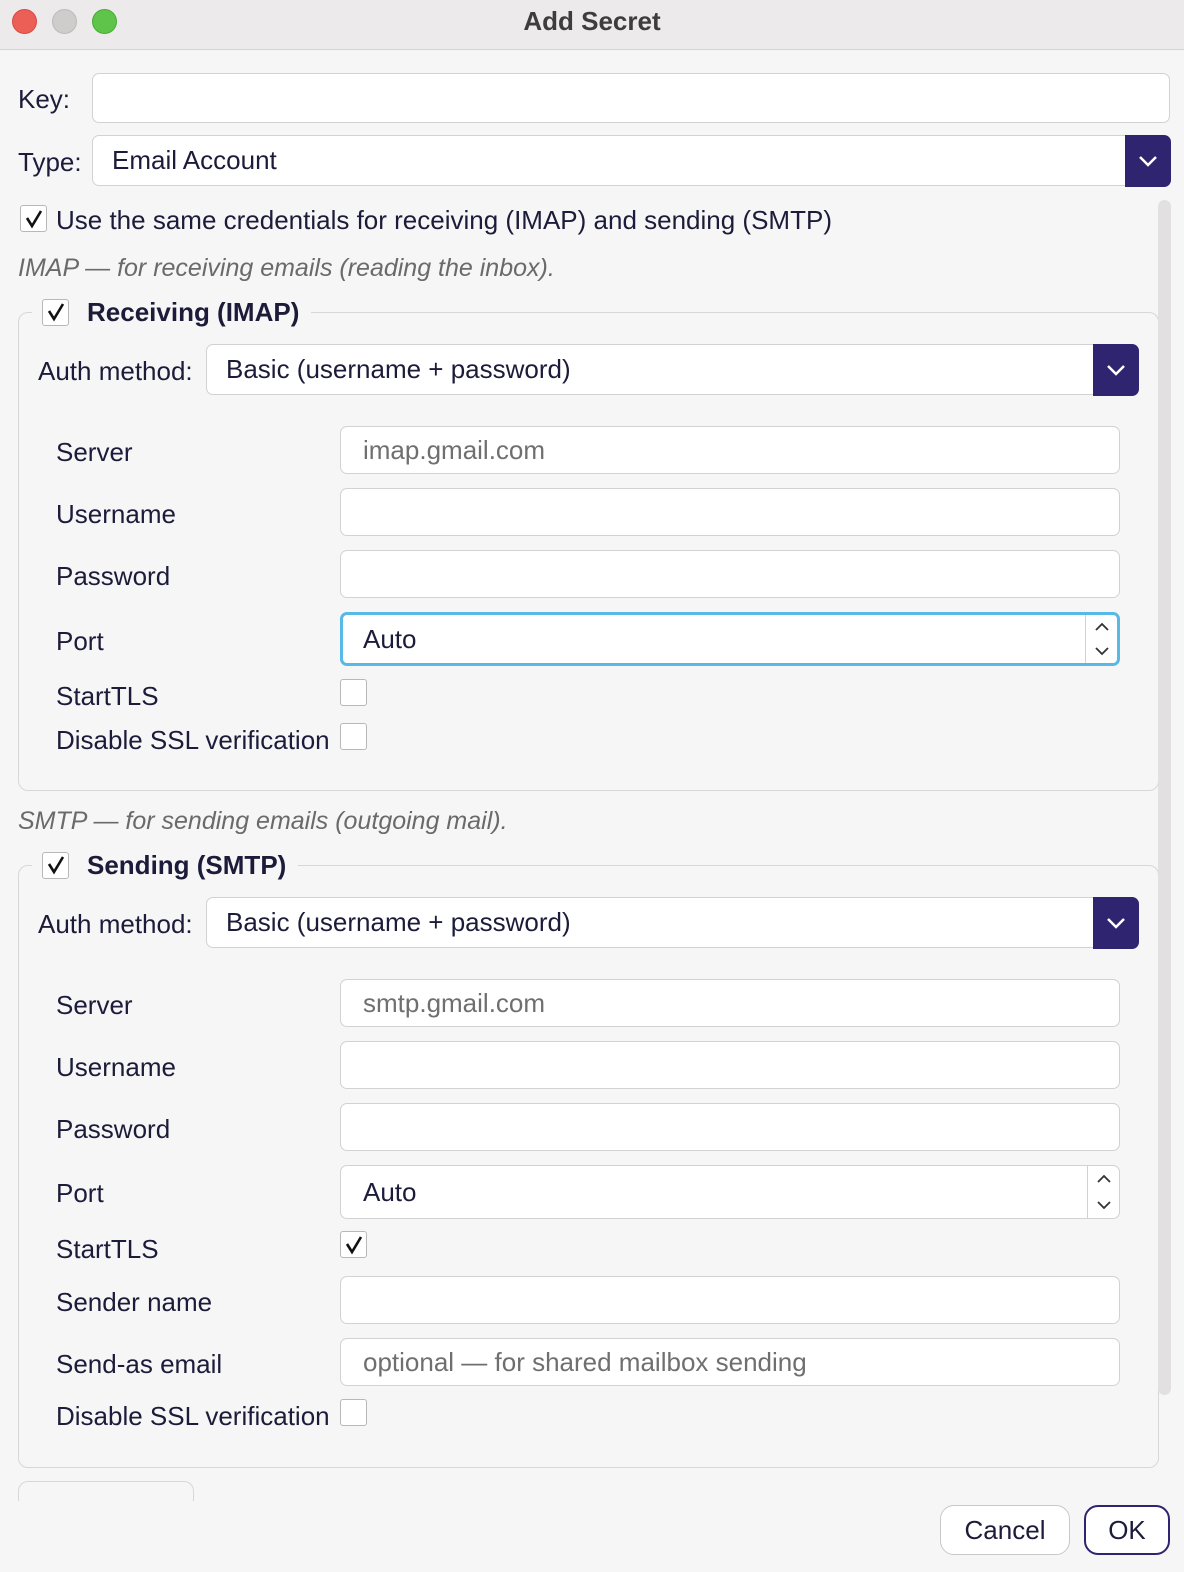 The width and height of the screenshot is (1184, 1572). I want to click on imap-auth-select-button, so click(1115, 369).